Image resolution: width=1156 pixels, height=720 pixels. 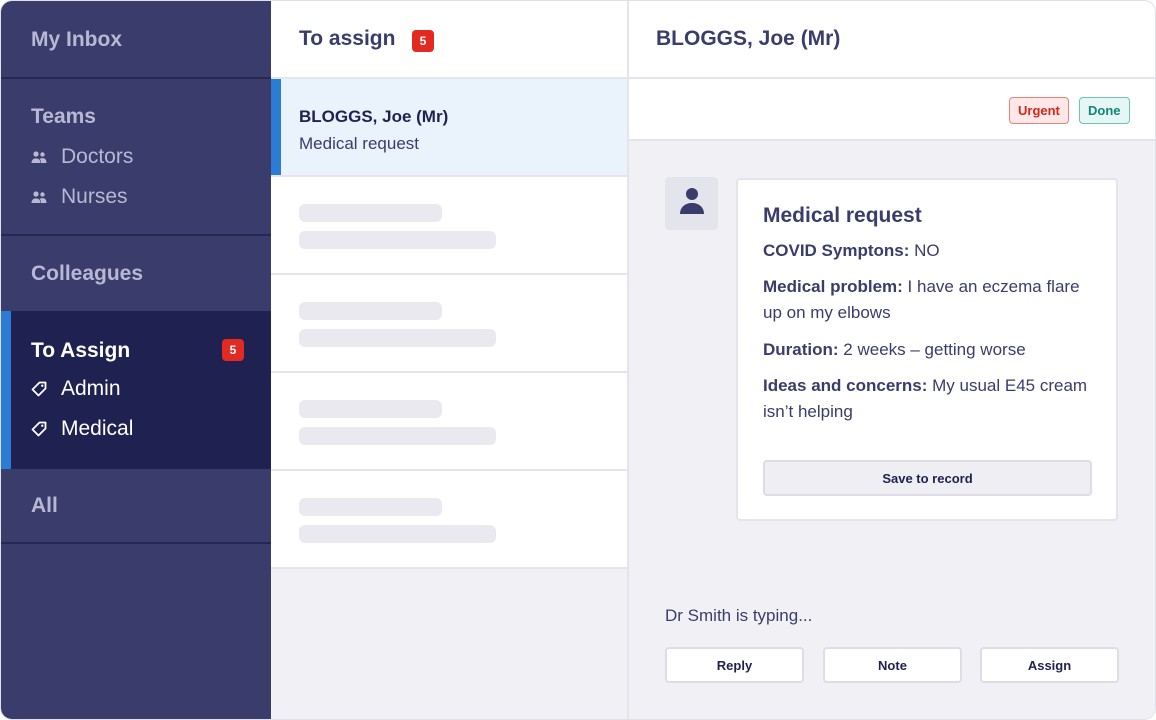 I want to click on list-count-badge: 5, so click(x=423, y=41).